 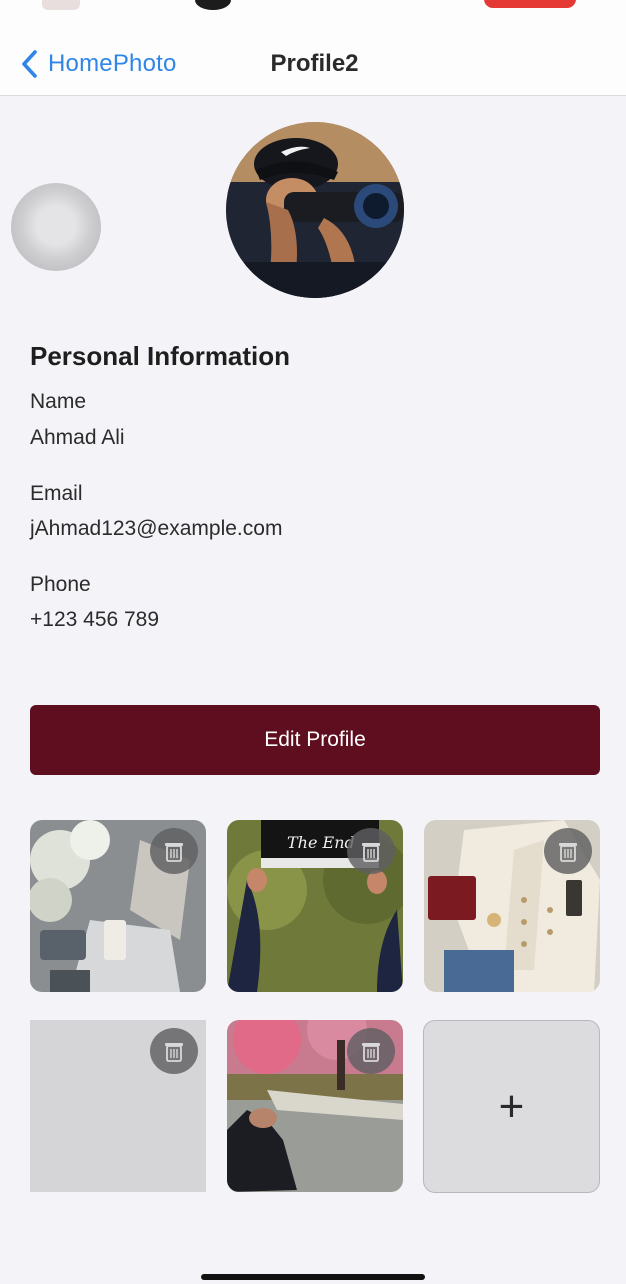 What do you see at coordinates (313, 1277) in the screenshot?
I see `home-indicator` at bounding box center [313, 1277].